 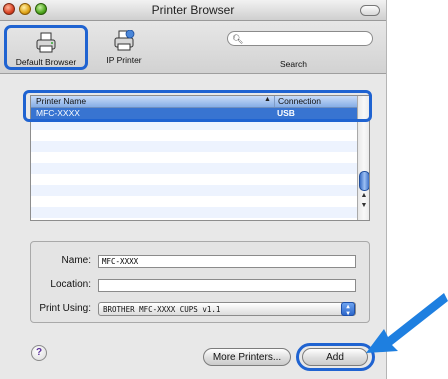 I want to click on name-label: Name:, so click(x=76, y=260).